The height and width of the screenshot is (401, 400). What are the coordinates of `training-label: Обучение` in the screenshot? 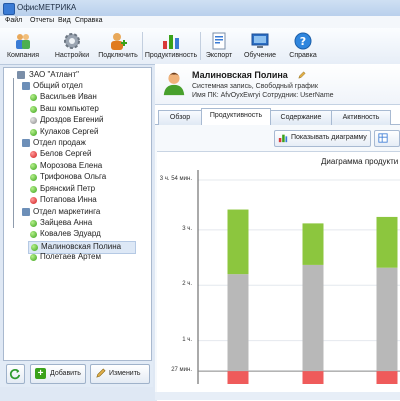 It's located at (259, 55).